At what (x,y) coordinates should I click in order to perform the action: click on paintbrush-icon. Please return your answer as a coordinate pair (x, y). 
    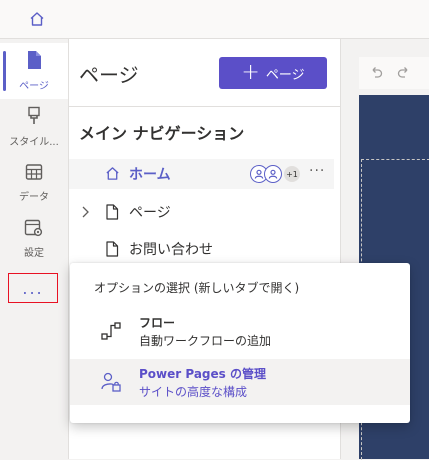
    Looking at the image, I should click on (34, 118).